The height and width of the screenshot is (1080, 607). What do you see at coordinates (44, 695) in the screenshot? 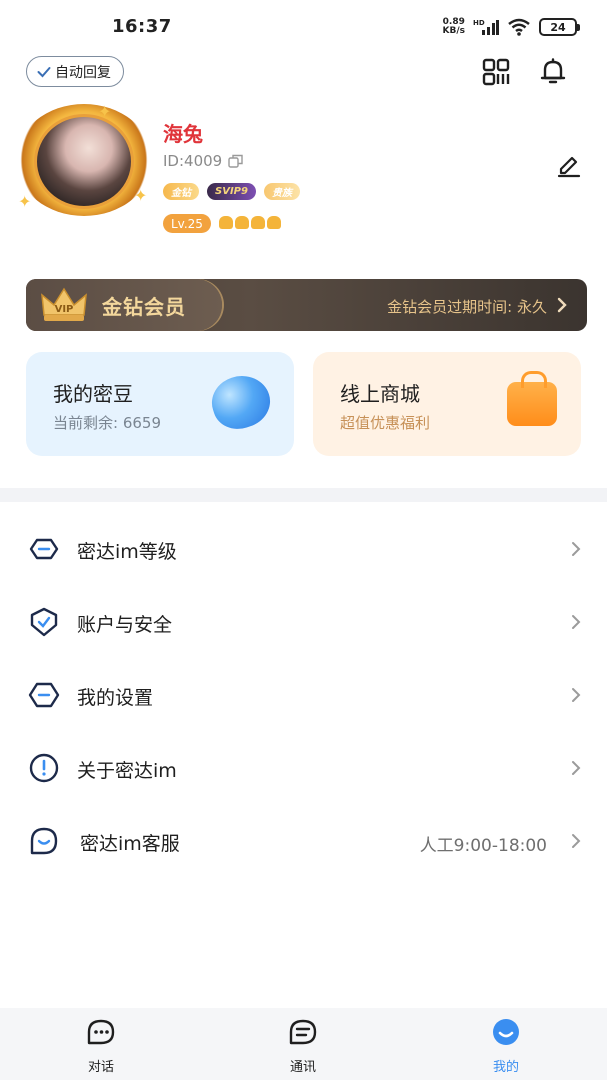
I see `hexagon-settings-icon` at bounding box center [44, 695].